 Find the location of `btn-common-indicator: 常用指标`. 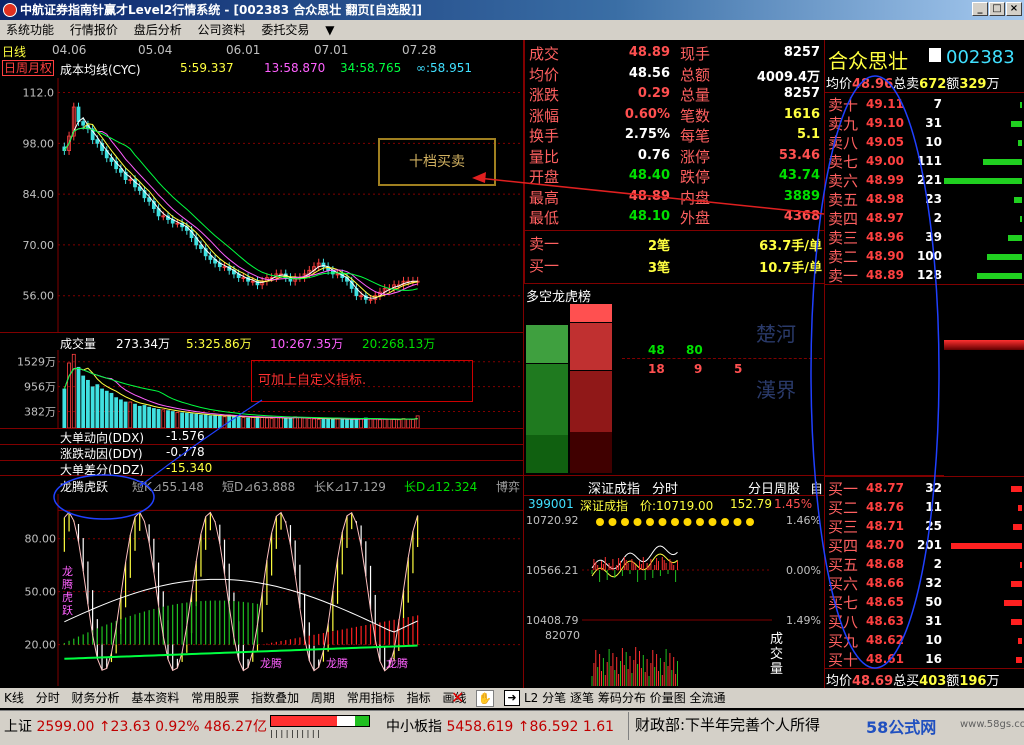

btn-common-indicator: 常用指标 is located at coordinates (371, 698).